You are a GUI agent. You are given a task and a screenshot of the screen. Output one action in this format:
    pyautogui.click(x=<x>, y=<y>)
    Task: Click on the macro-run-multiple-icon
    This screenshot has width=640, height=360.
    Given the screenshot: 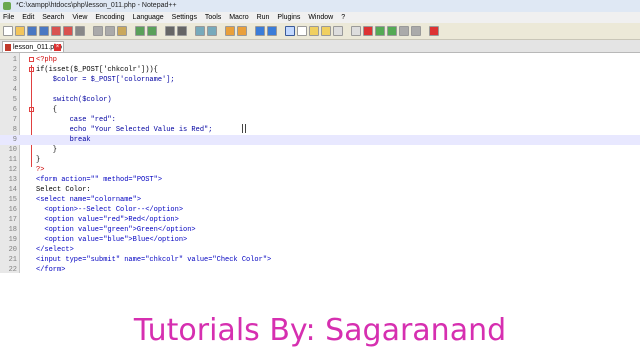 What is the action you would take?
    pyautogui.click(x=392, y=31)
    